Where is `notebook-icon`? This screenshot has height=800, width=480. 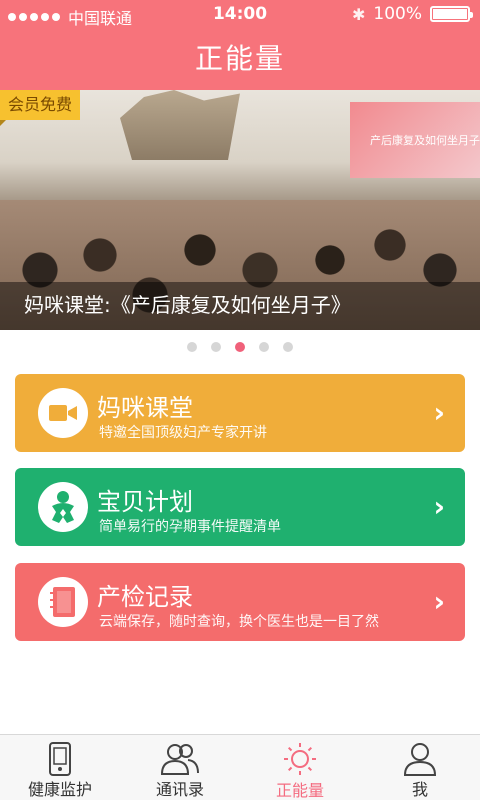
notebook-icon is located at coordinates (63, 602).